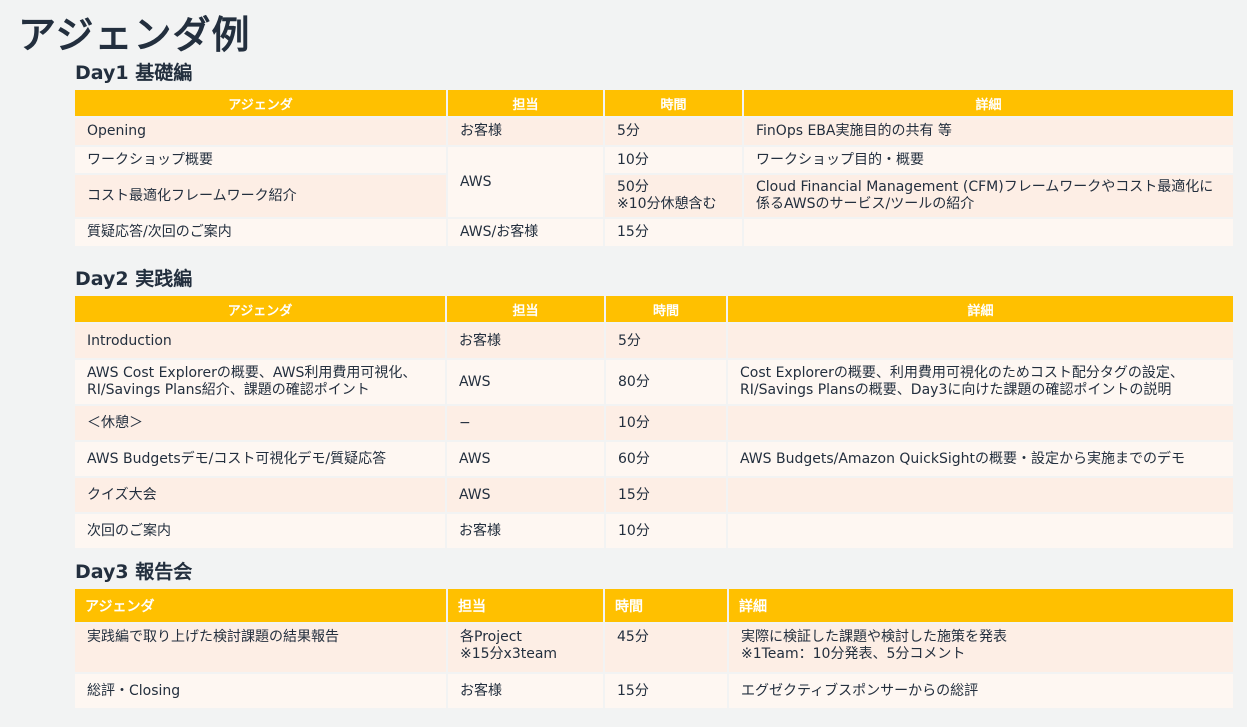 The image size is (1247, 727). What do you see at coordinates (981, 691) in the screenshot?
I see `detail-cell: エグゼクティブスポンサーからの総評` at bounding box center [981, 691].